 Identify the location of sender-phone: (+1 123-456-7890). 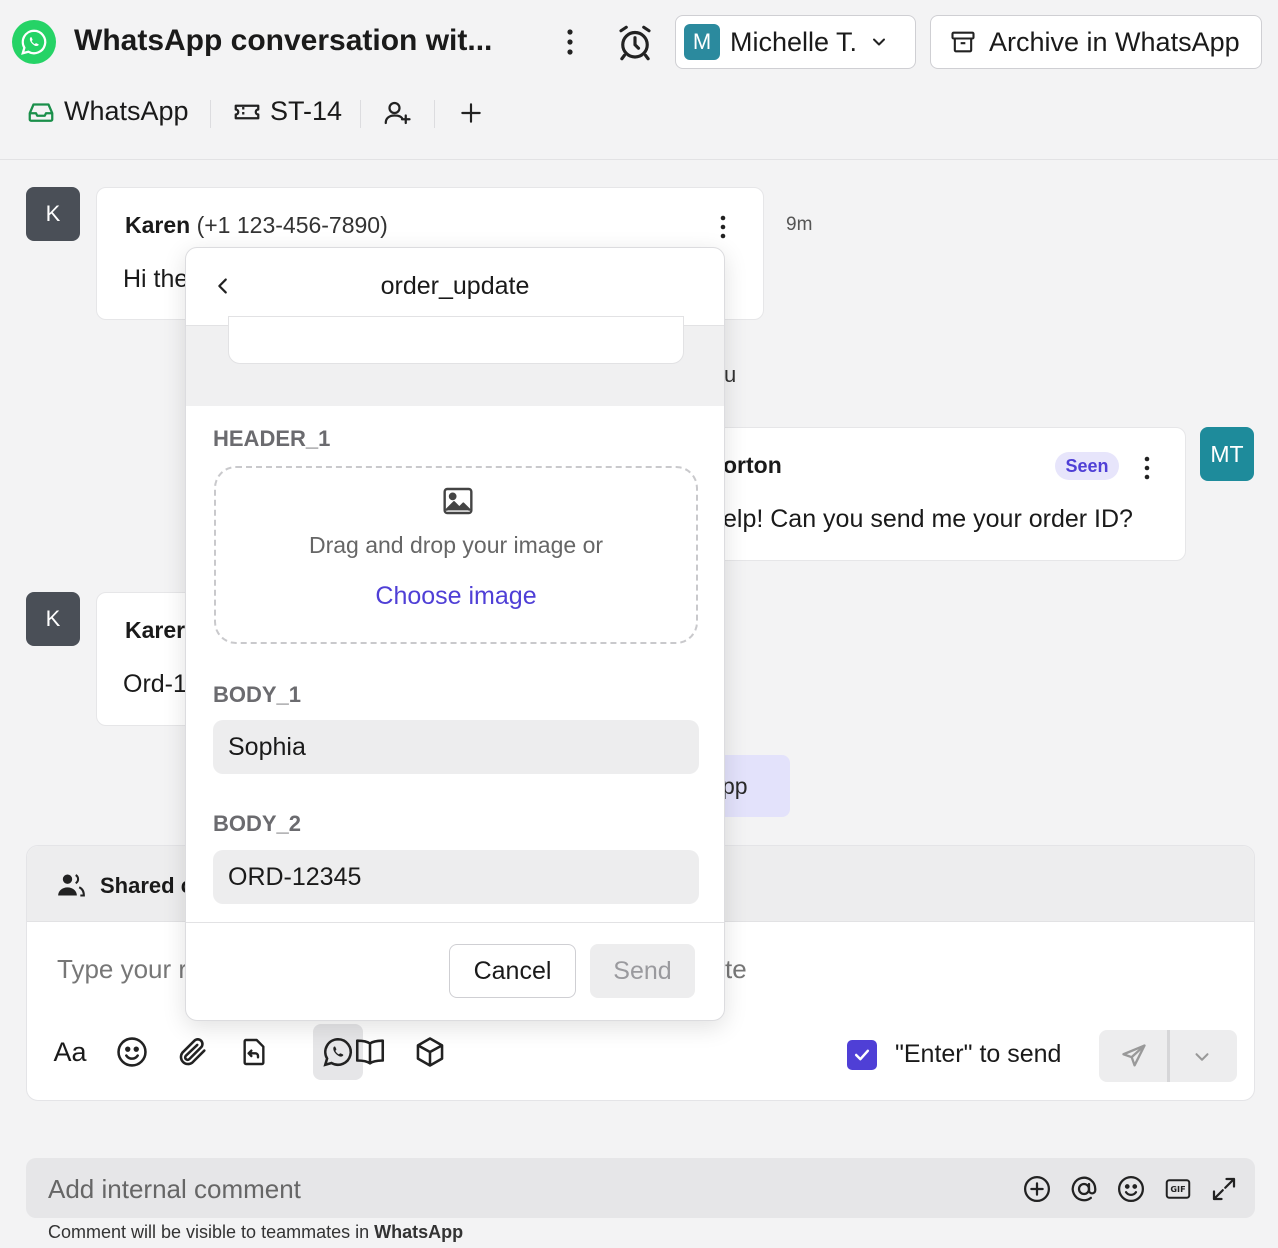
(292, 225).